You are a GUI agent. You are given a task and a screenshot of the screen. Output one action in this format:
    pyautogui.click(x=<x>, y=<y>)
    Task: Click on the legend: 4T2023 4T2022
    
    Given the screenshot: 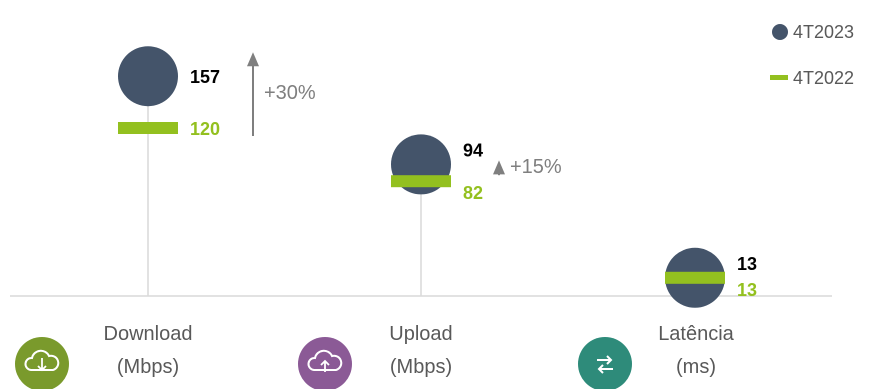 What is the action you would take?
    pyautogui.click(x=812, y=55)
    